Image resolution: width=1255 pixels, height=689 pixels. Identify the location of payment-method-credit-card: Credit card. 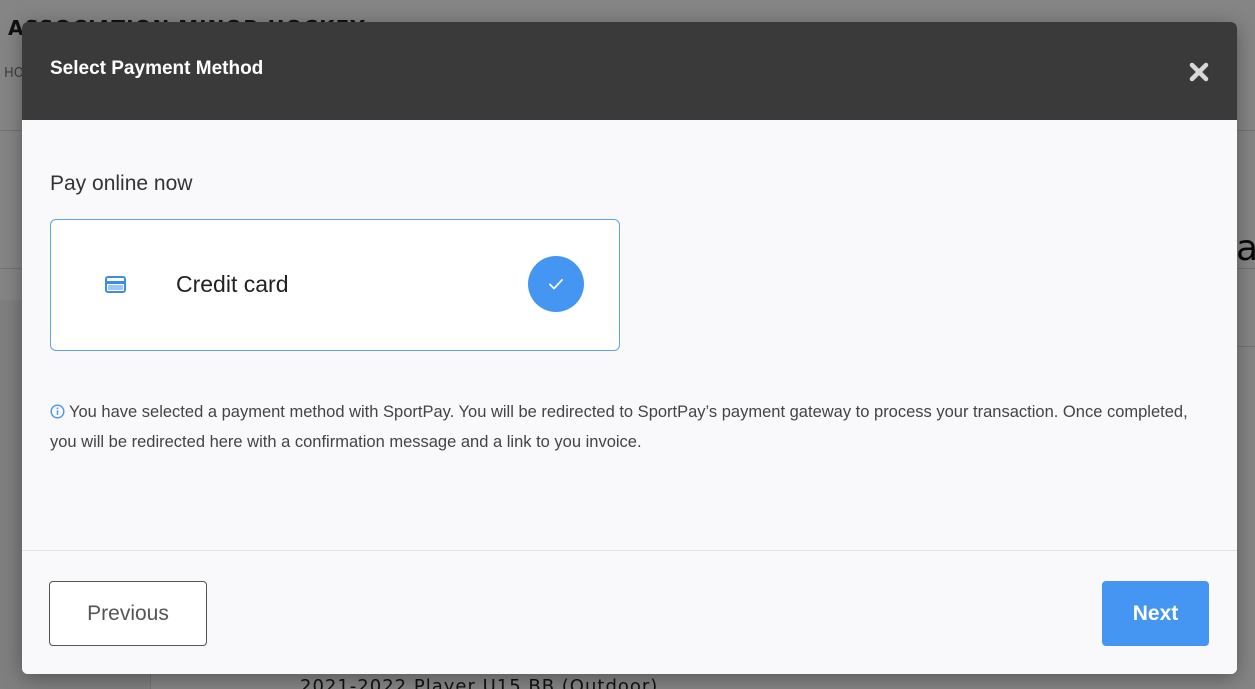
(335, 285).